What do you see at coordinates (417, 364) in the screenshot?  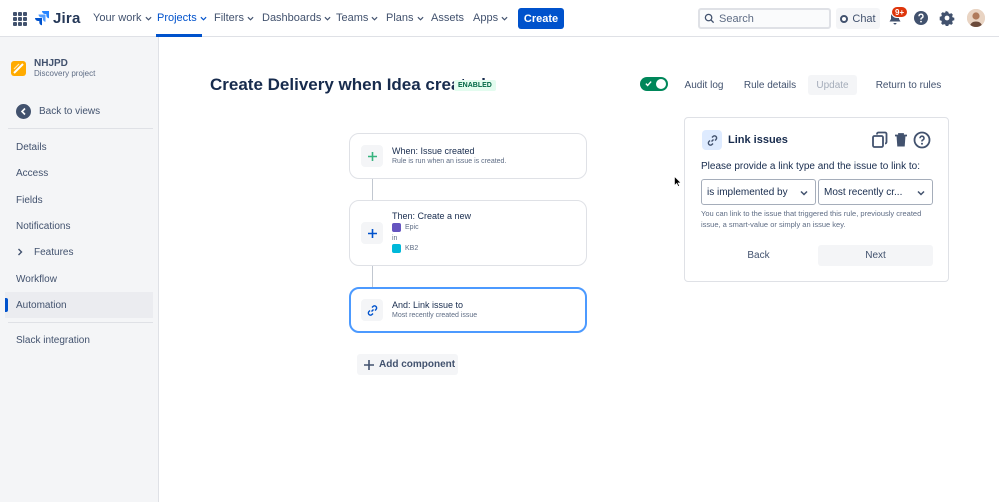 I see `add-component-label: Add component` at bounding box center [417, 364].